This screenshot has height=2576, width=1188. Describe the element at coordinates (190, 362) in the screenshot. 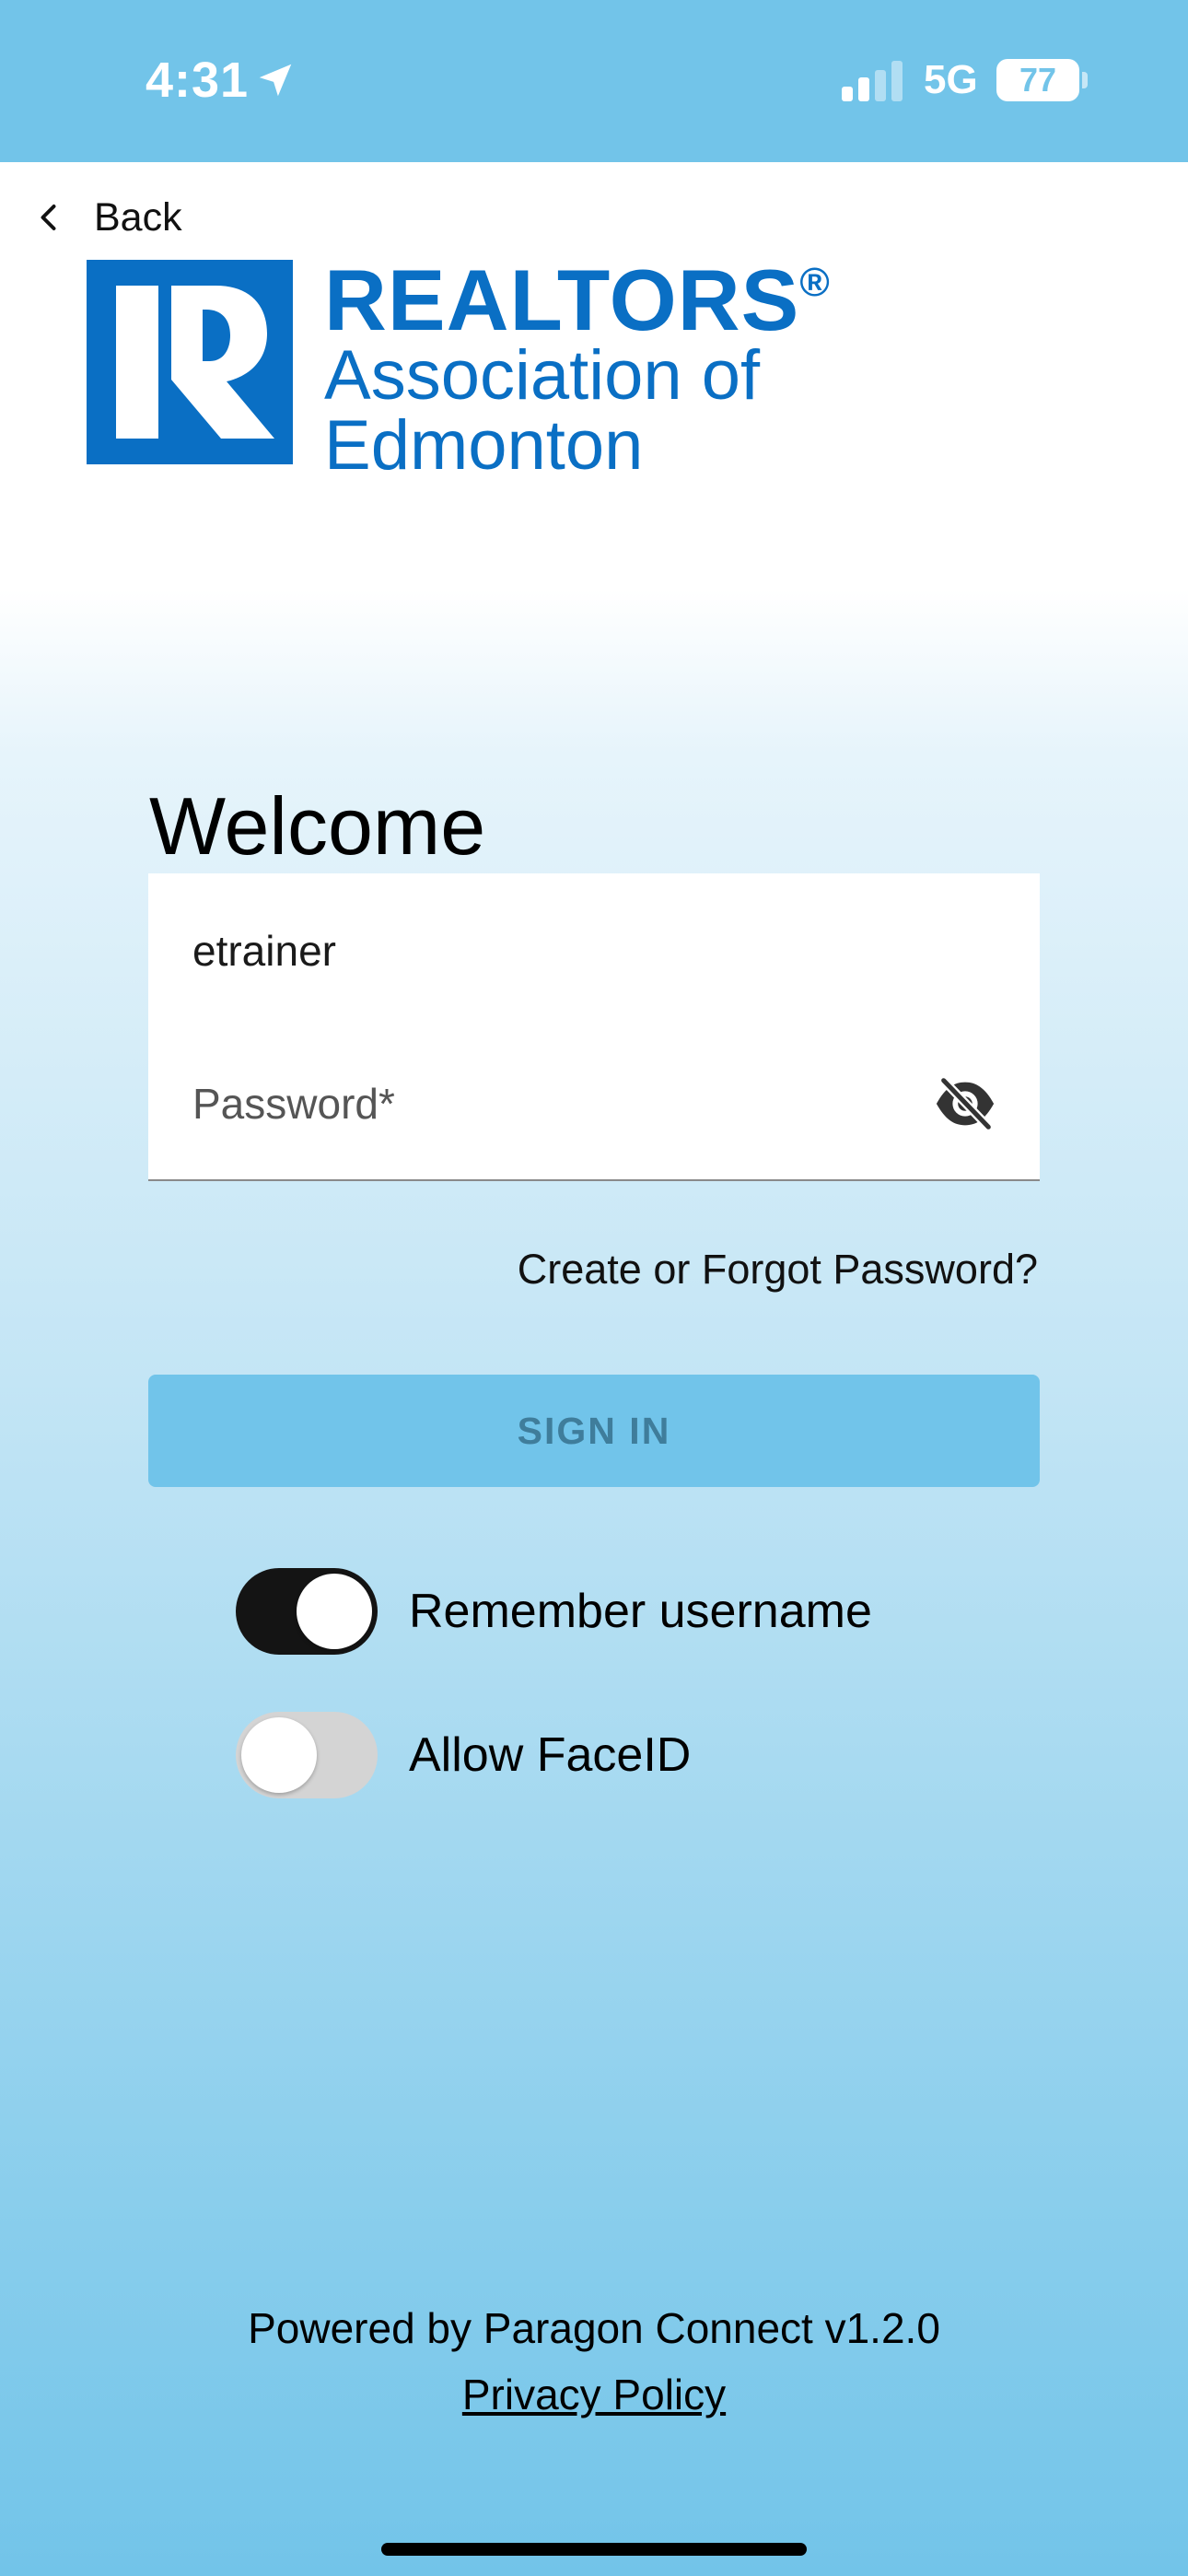

I see `realtor-r-logo-icon` at that location.